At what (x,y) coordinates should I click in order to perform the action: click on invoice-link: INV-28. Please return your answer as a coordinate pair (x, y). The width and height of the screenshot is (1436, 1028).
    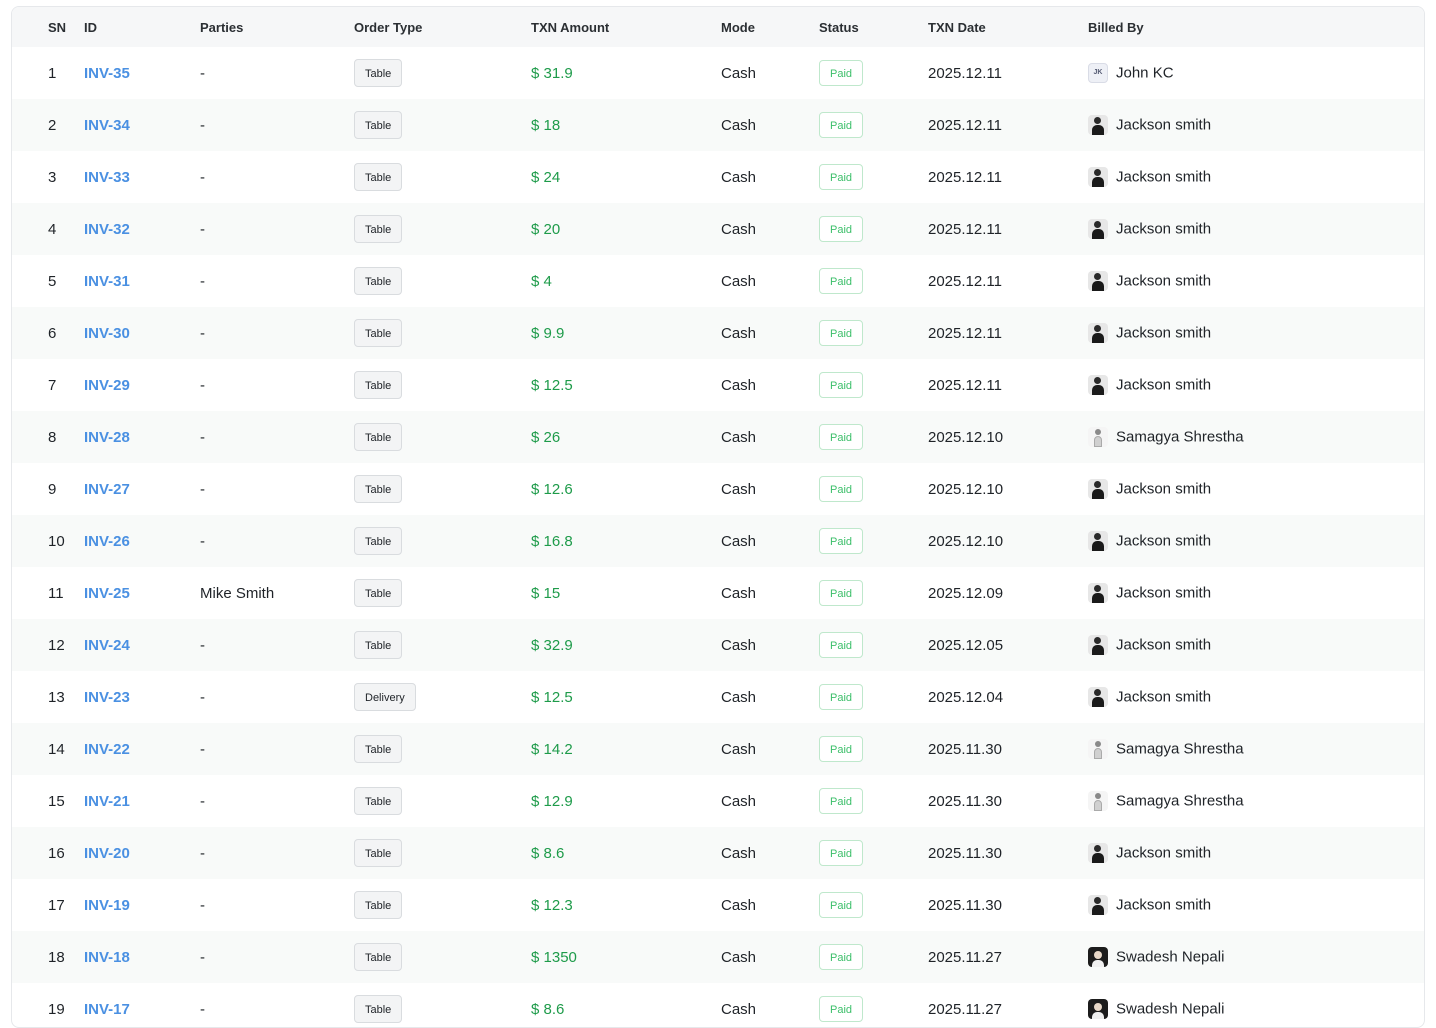
    Looking at the image, I should click on (107, 437).